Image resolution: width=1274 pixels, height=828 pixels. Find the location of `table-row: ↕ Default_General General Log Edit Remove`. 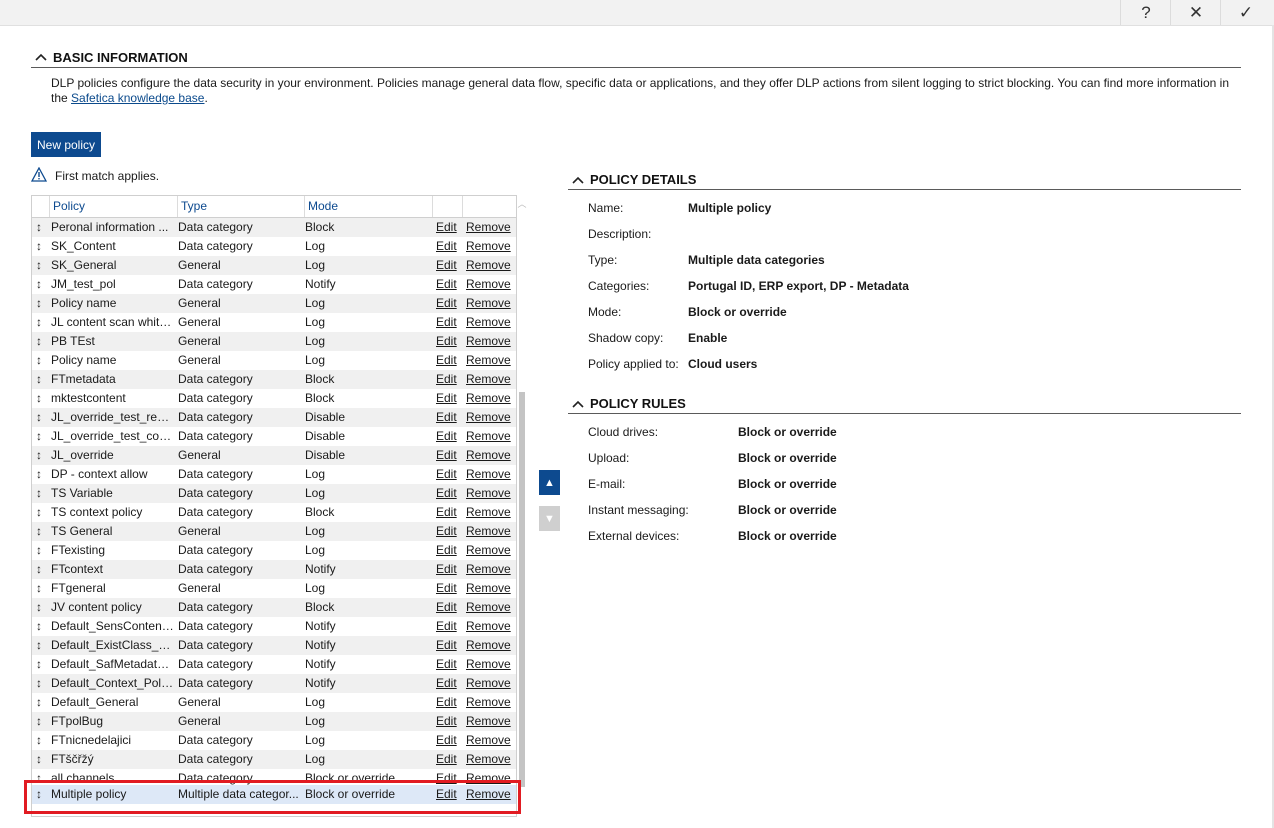

table-row: ↕ Default_General General Log Edit Remove is located at coordinates (274, 702).